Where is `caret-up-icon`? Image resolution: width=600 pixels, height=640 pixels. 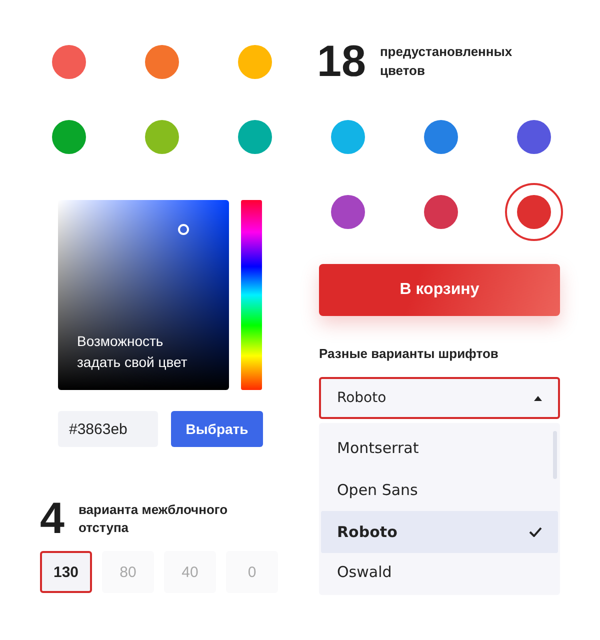 caret-up-icon is located at coordinates (538, 398).